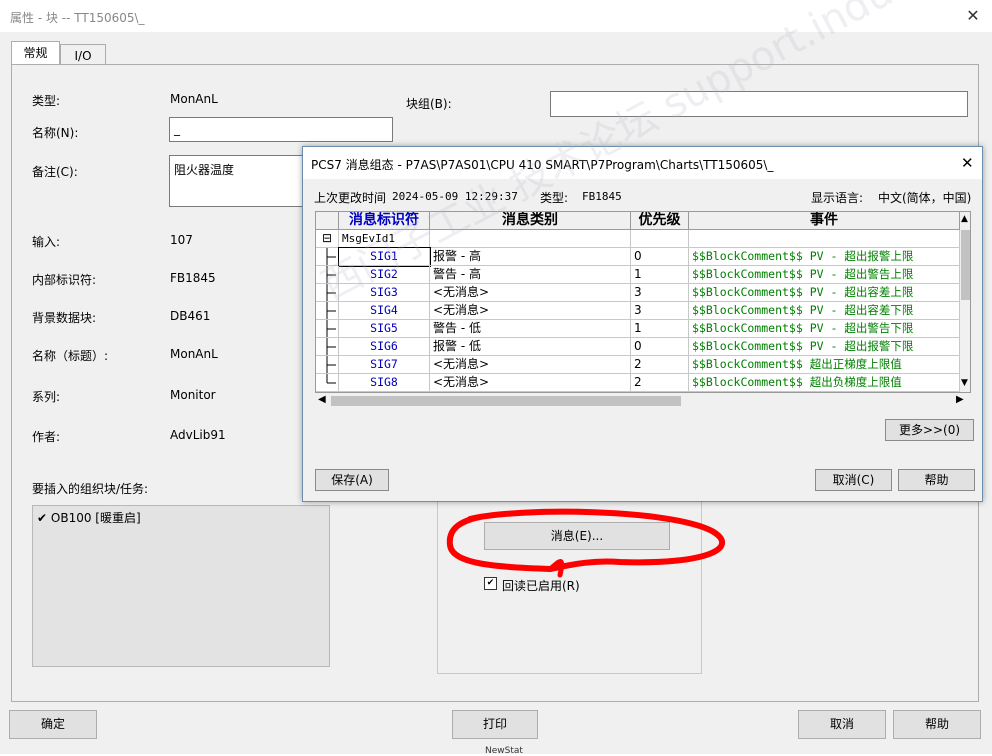 Image resolution: width=992 pixels, height=756 pixels. What do you see at coordinates (824, 383) in the screenshot?
I see `table-cell-event: $$BlockComment$$ 超出负梯度上限值` at bounding box center [824, 383].